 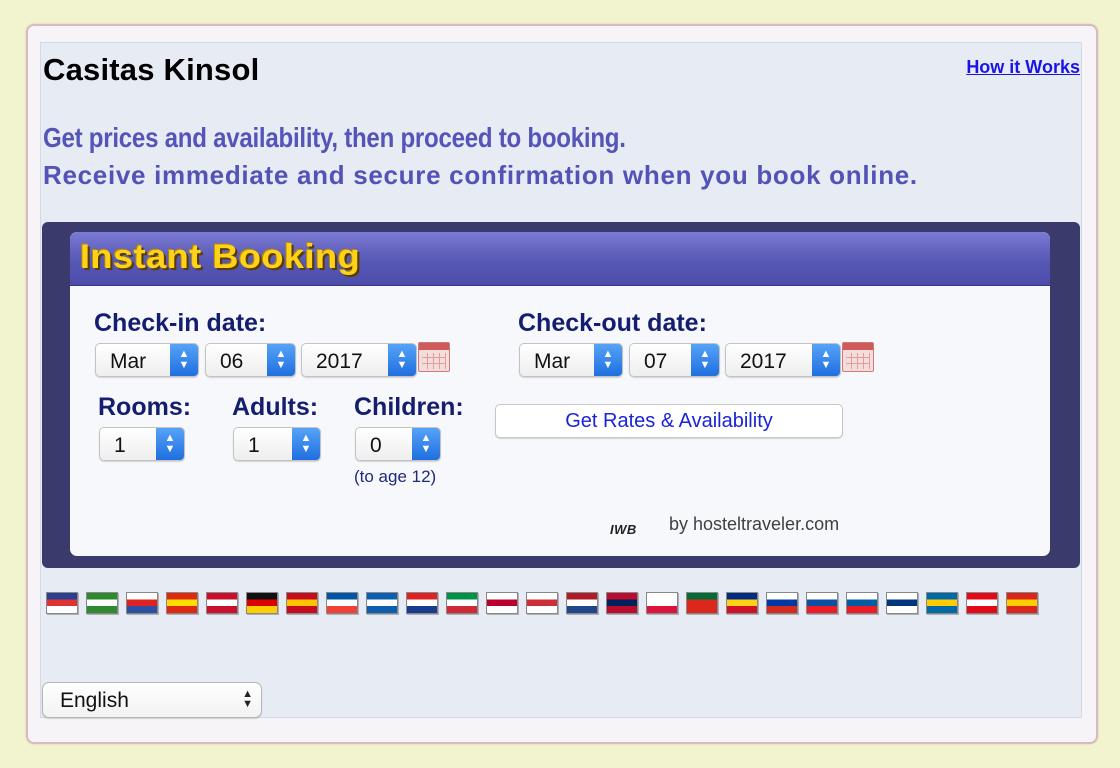 What do you see at coordinates (142, 444) in the screenshot?
I see `rooms-select: 1 ▲ ▼` at bounding box center [142, 444].